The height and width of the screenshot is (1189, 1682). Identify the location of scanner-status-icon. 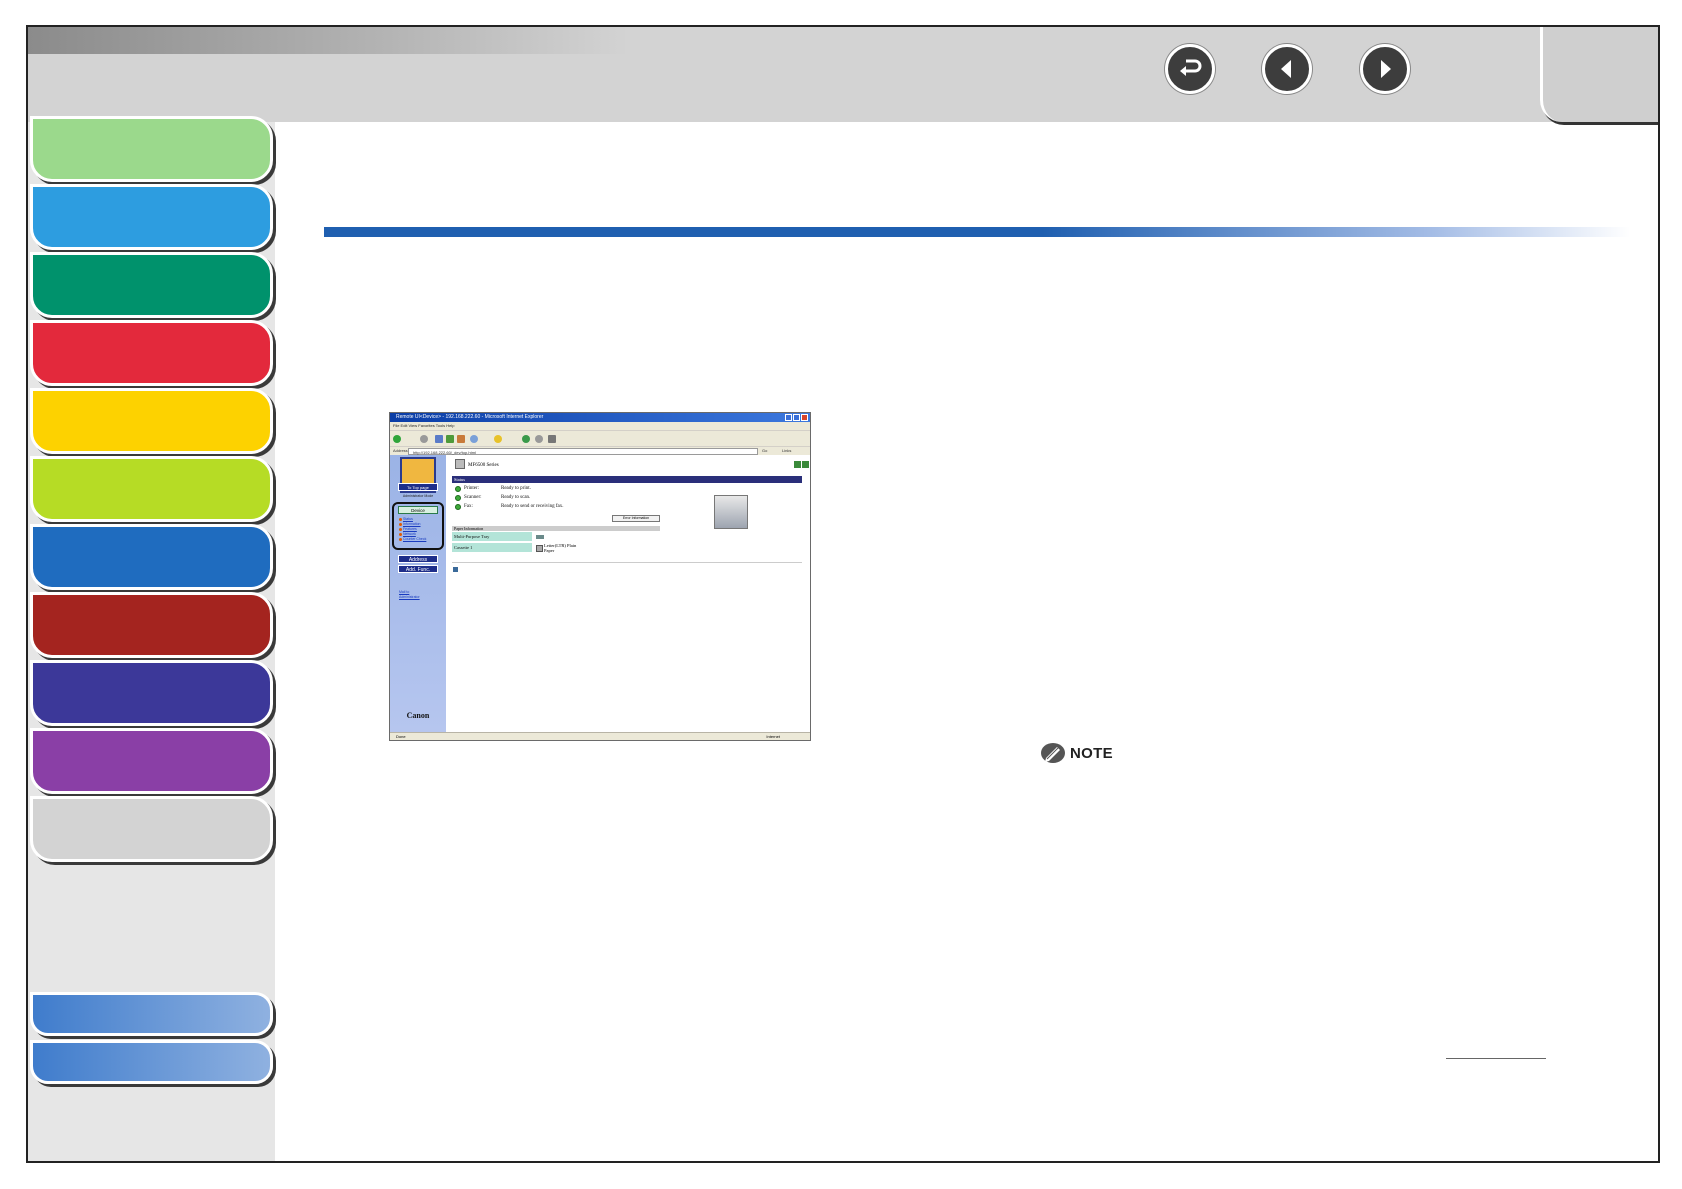
(458, 498).